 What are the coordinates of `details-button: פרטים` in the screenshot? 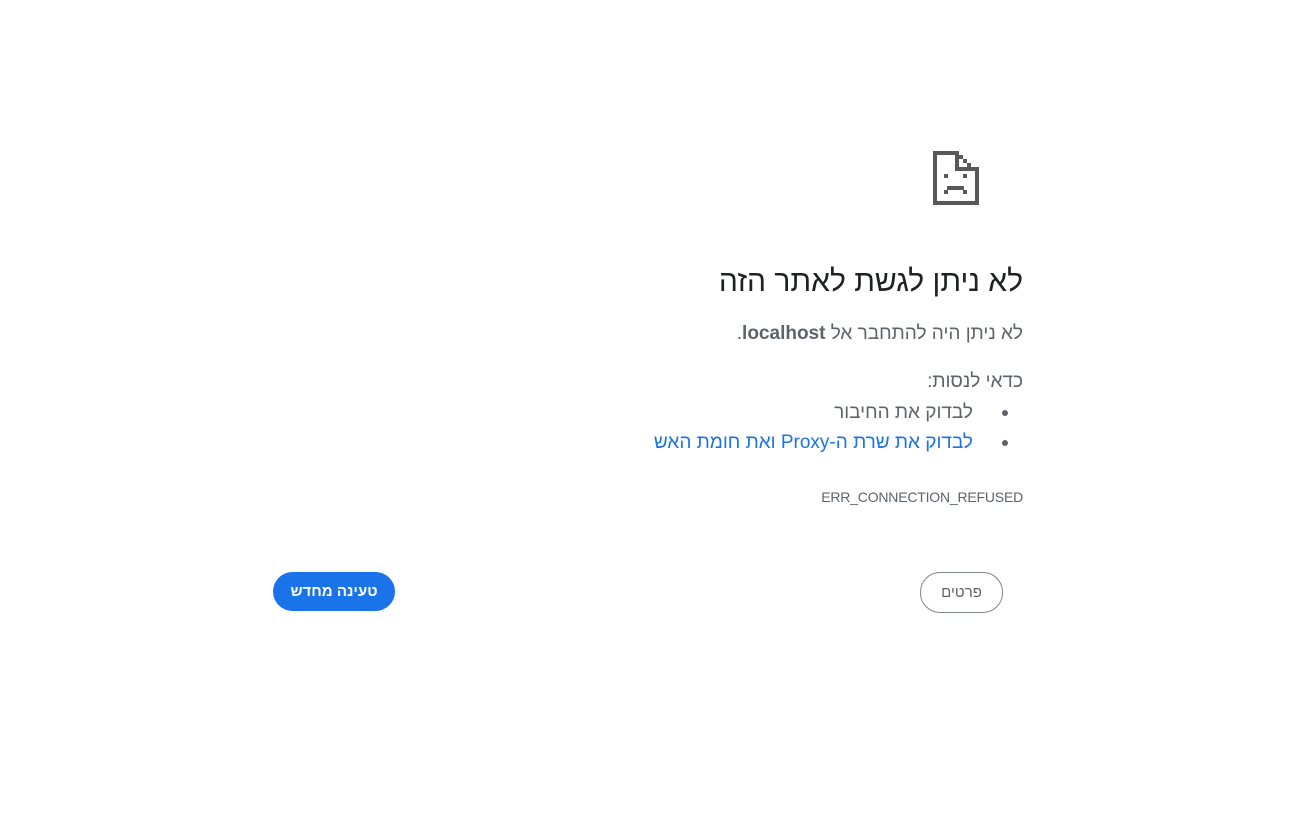 It's located at (961, 592).